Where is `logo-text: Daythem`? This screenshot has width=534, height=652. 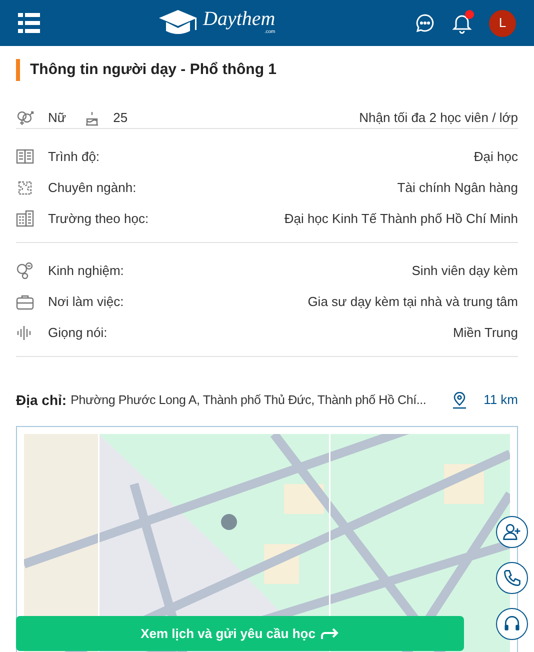
logo-text: Daythem is located at coordinates (239, 19).